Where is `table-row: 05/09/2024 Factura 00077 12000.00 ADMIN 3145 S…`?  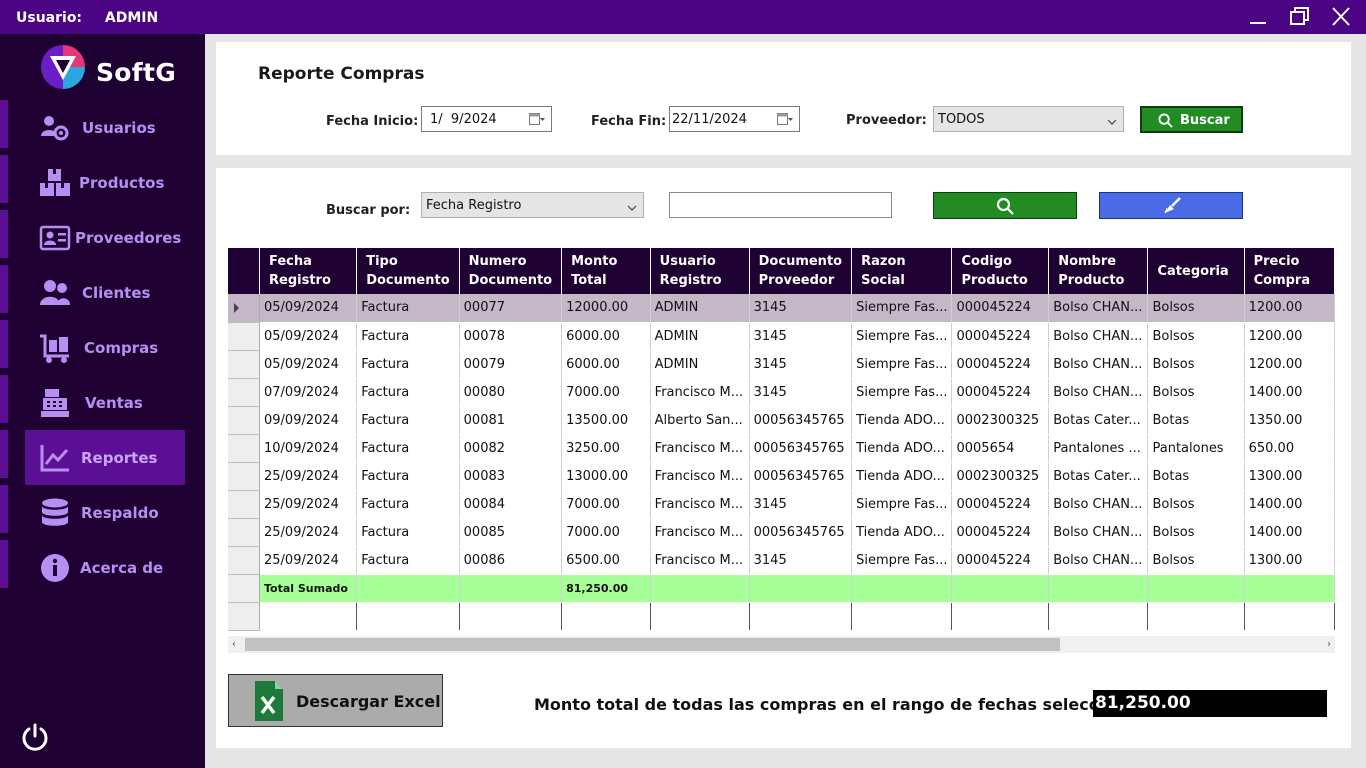
table-row: 05/09/2024 Factura 00077 12000.00 ADMIN 3145 S… is located at coordinates (781, 308).